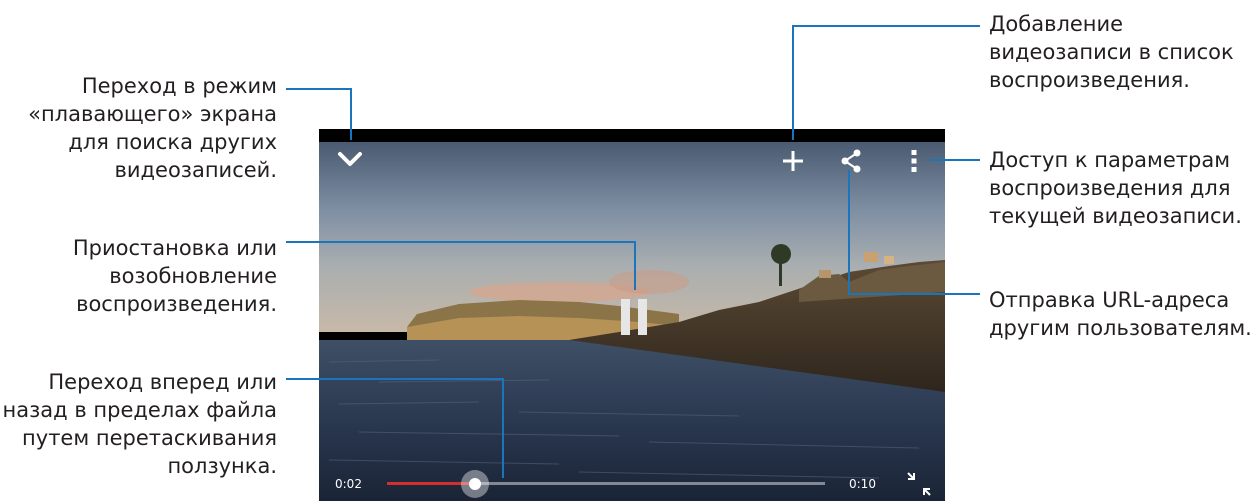  Describe the element at coordinates (886, 82) in the screenshot. I see `callout-line-add` at that location.